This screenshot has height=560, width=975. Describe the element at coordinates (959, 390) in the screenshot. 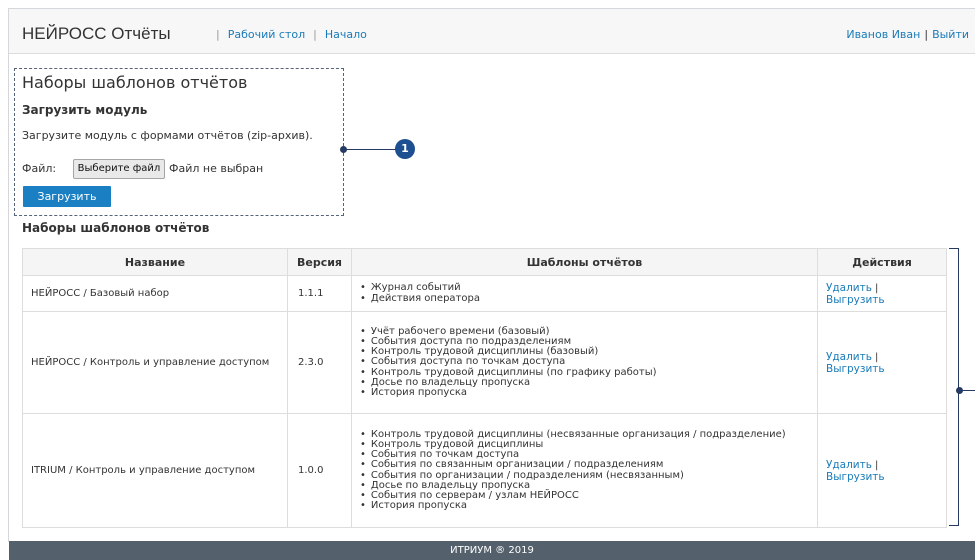

I see `table-callout-dot` at that location.